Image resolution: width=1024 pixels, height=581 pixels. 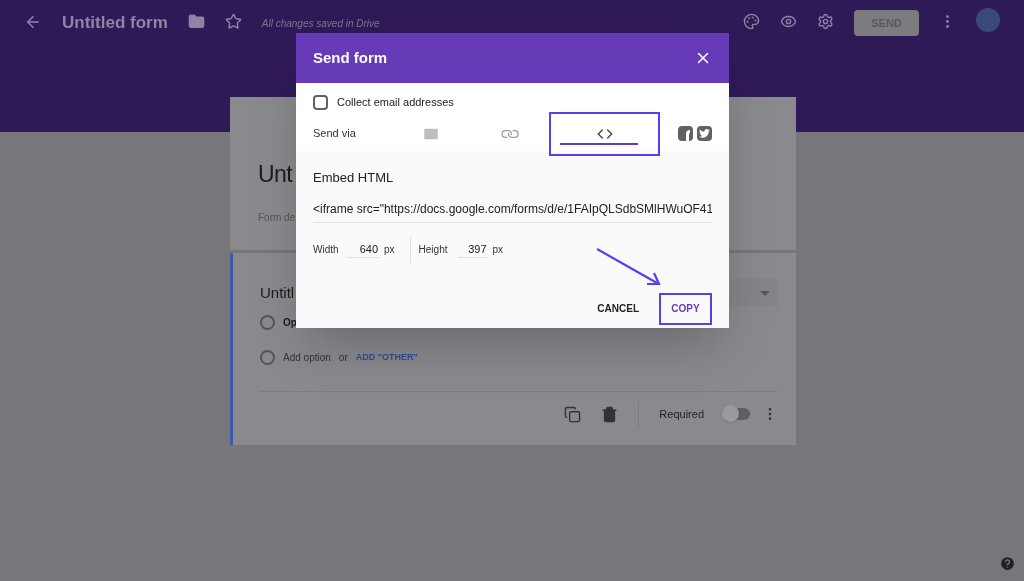 I want to click on width-label: Width, so click(x=326, y=250).